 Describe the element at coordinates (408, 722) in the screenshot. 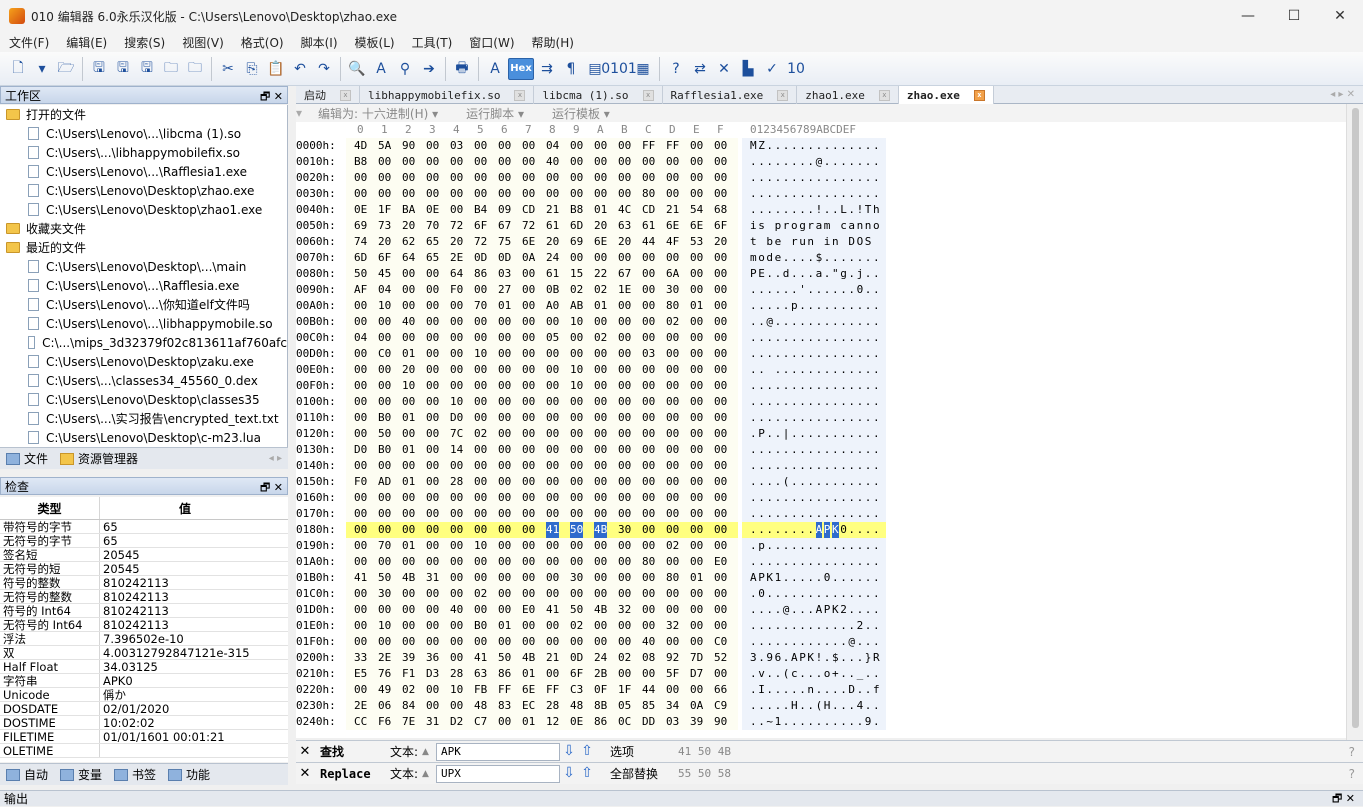

I see `hex-byte: 7E` at that location.